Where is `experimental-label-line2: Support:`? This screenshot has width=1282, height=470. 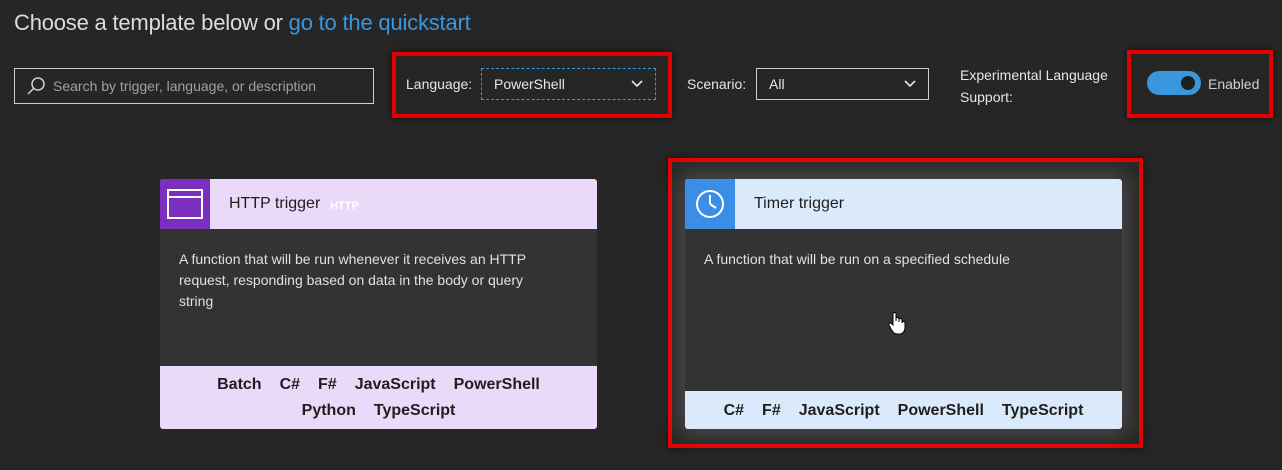
experimental-label-line2: Support: is located at coordinates (986, 97).